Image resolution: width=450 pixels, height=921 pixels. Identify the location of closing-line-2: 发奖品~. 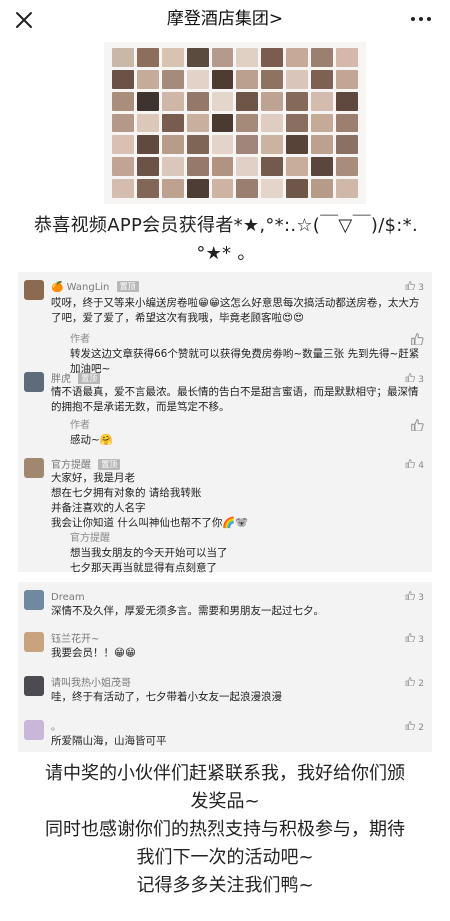
(225, 801).